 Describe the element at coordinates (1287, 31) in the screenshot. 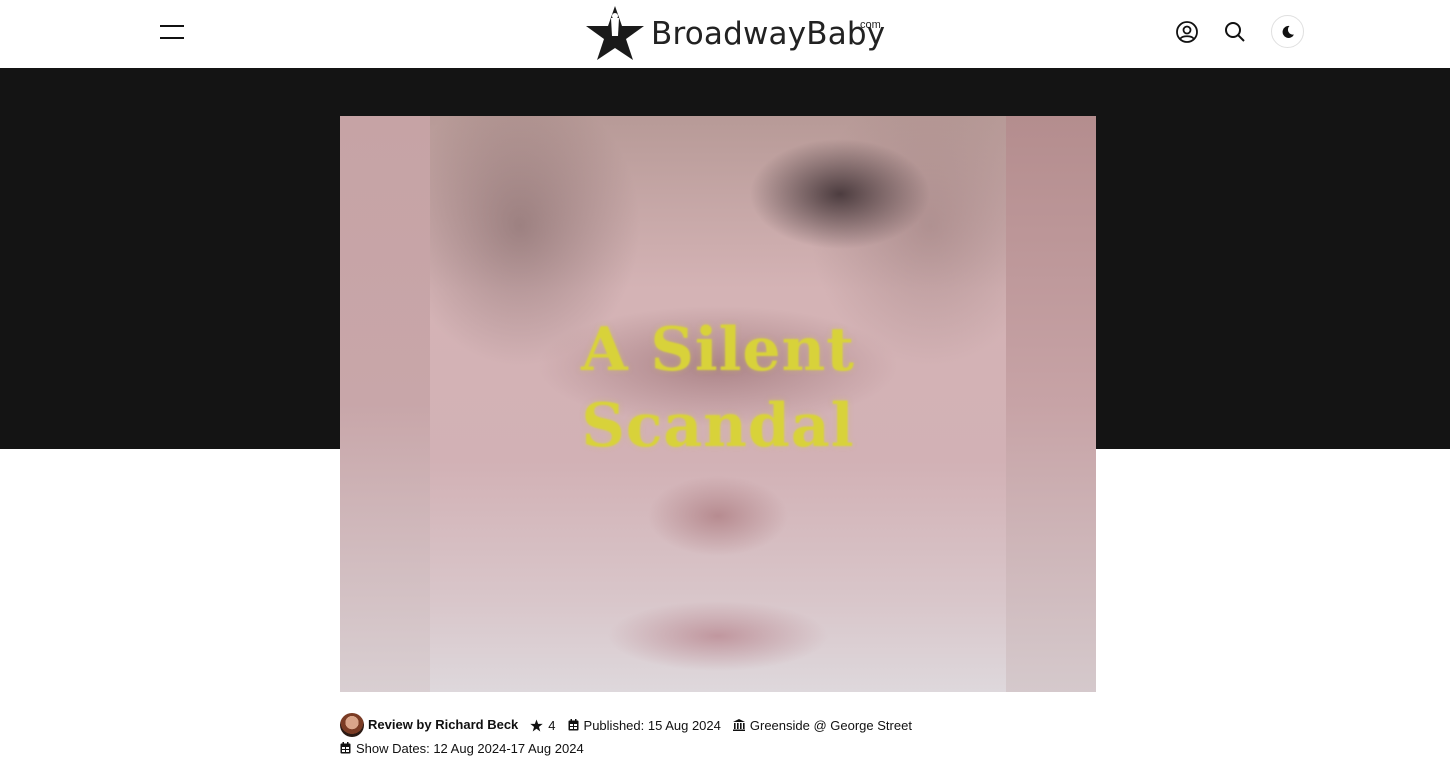

I see `moon-icon` at that location.